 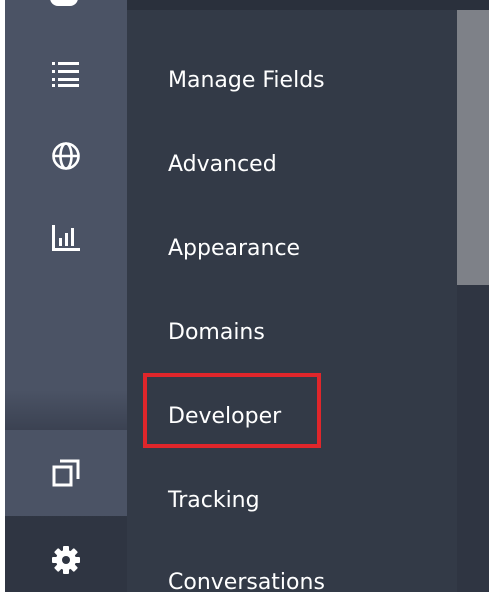 What do you see at coordinates (473, 147) in the screenshot?
I see `scrollbar-thumb` at bounding box center [473, 147].